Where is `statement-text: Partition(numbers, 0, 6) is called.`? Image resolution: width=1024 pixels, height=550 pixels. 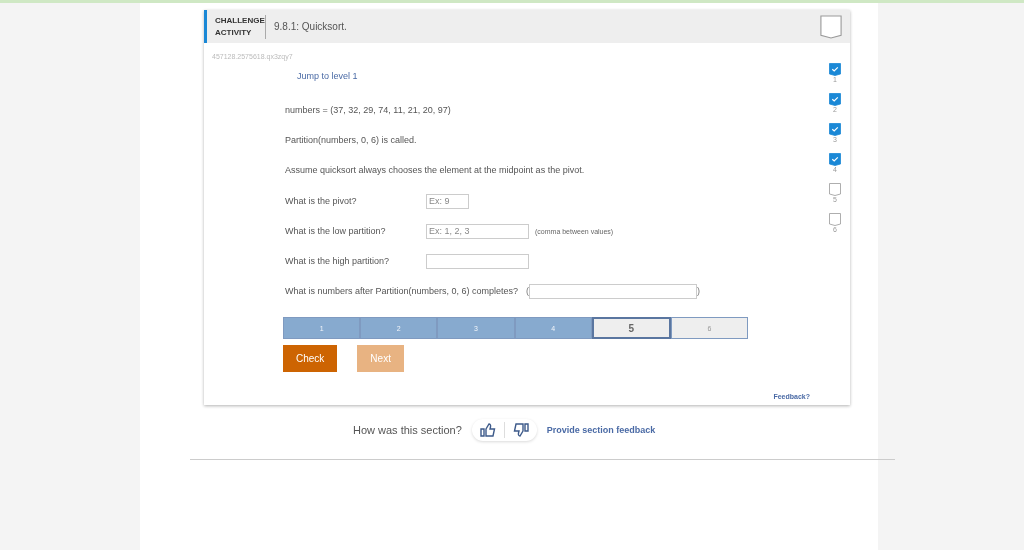
statement-text: Partition(numbers, 0, 6) is called. is located at coordinates (351, 140).